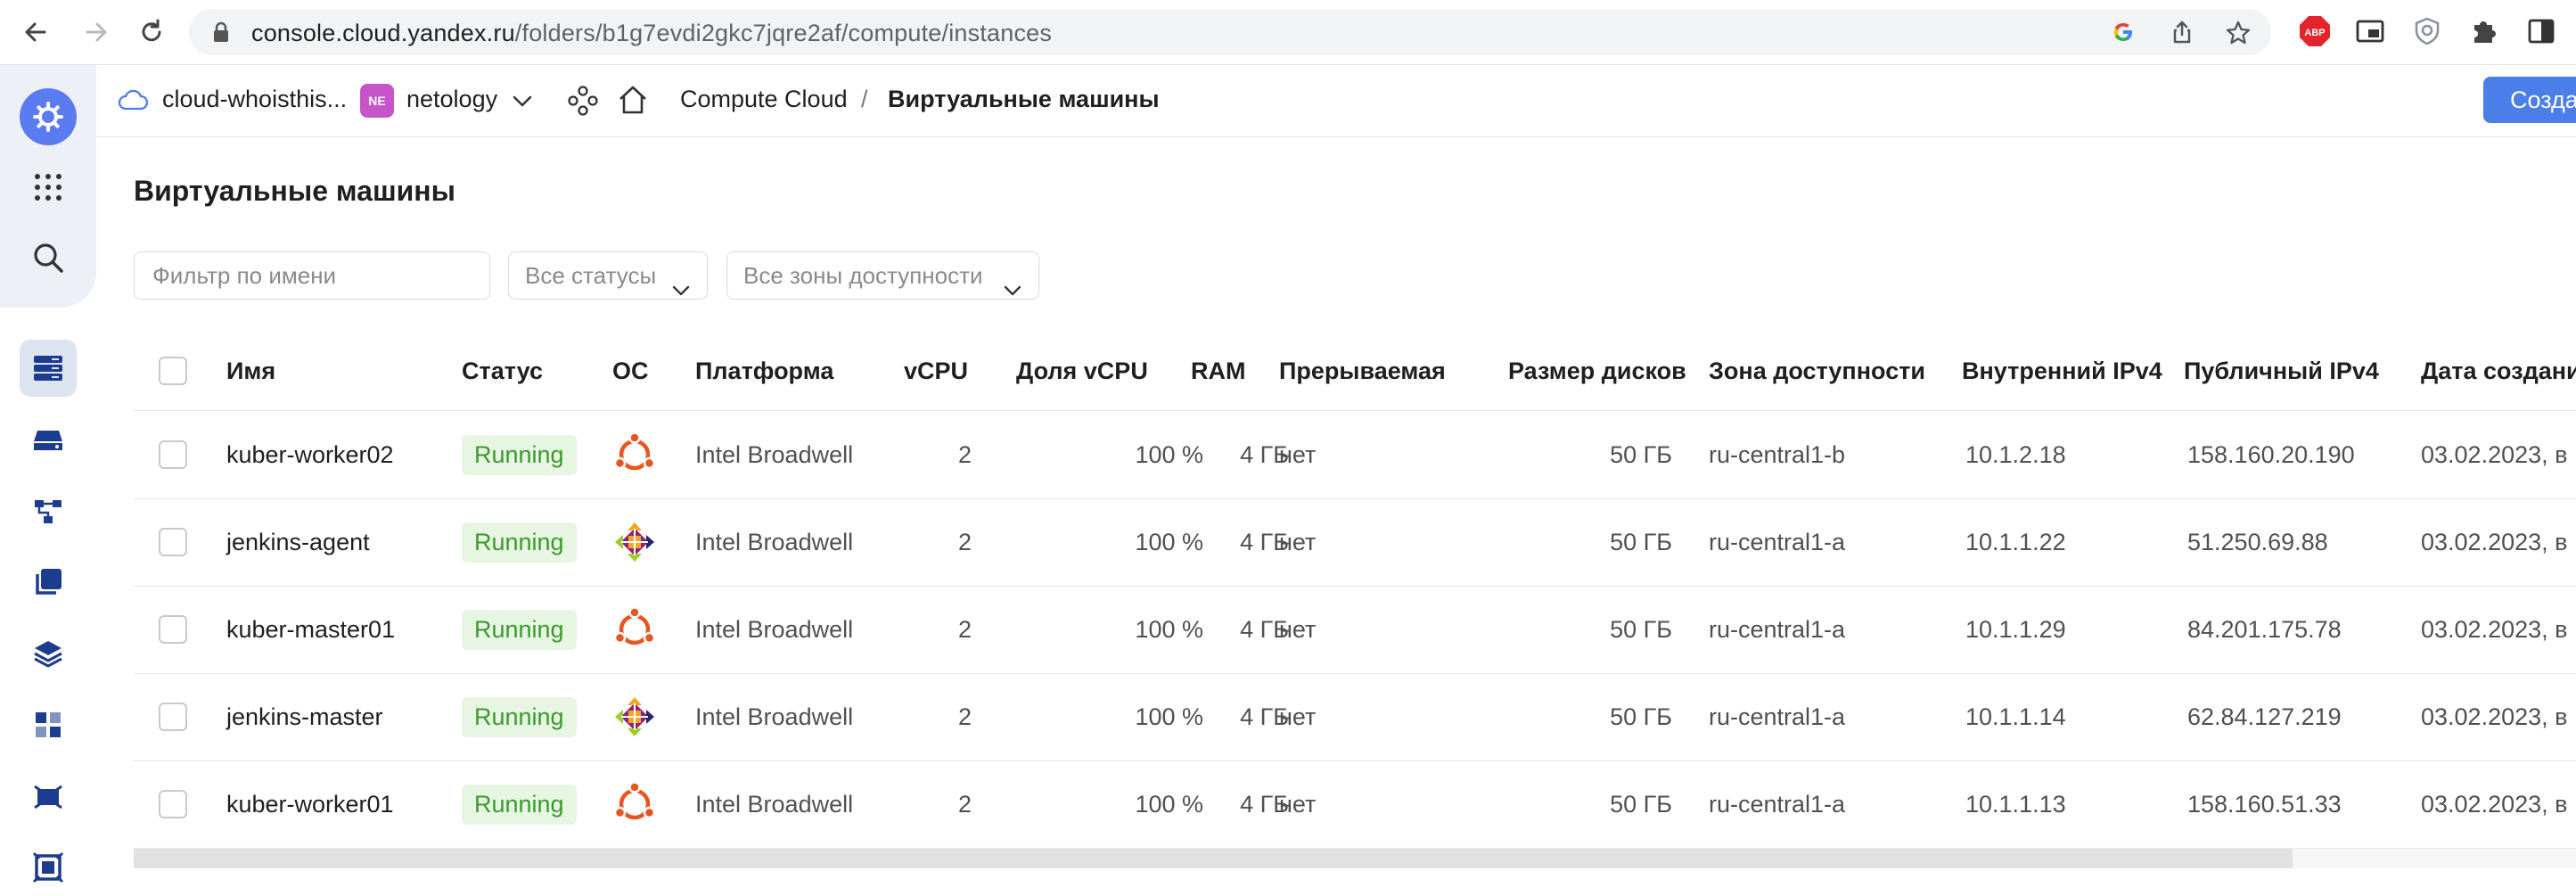  What do you see at coordinates (633, 102) in the screenshot?
I see `home-icon` at bounding box center [633, 102].